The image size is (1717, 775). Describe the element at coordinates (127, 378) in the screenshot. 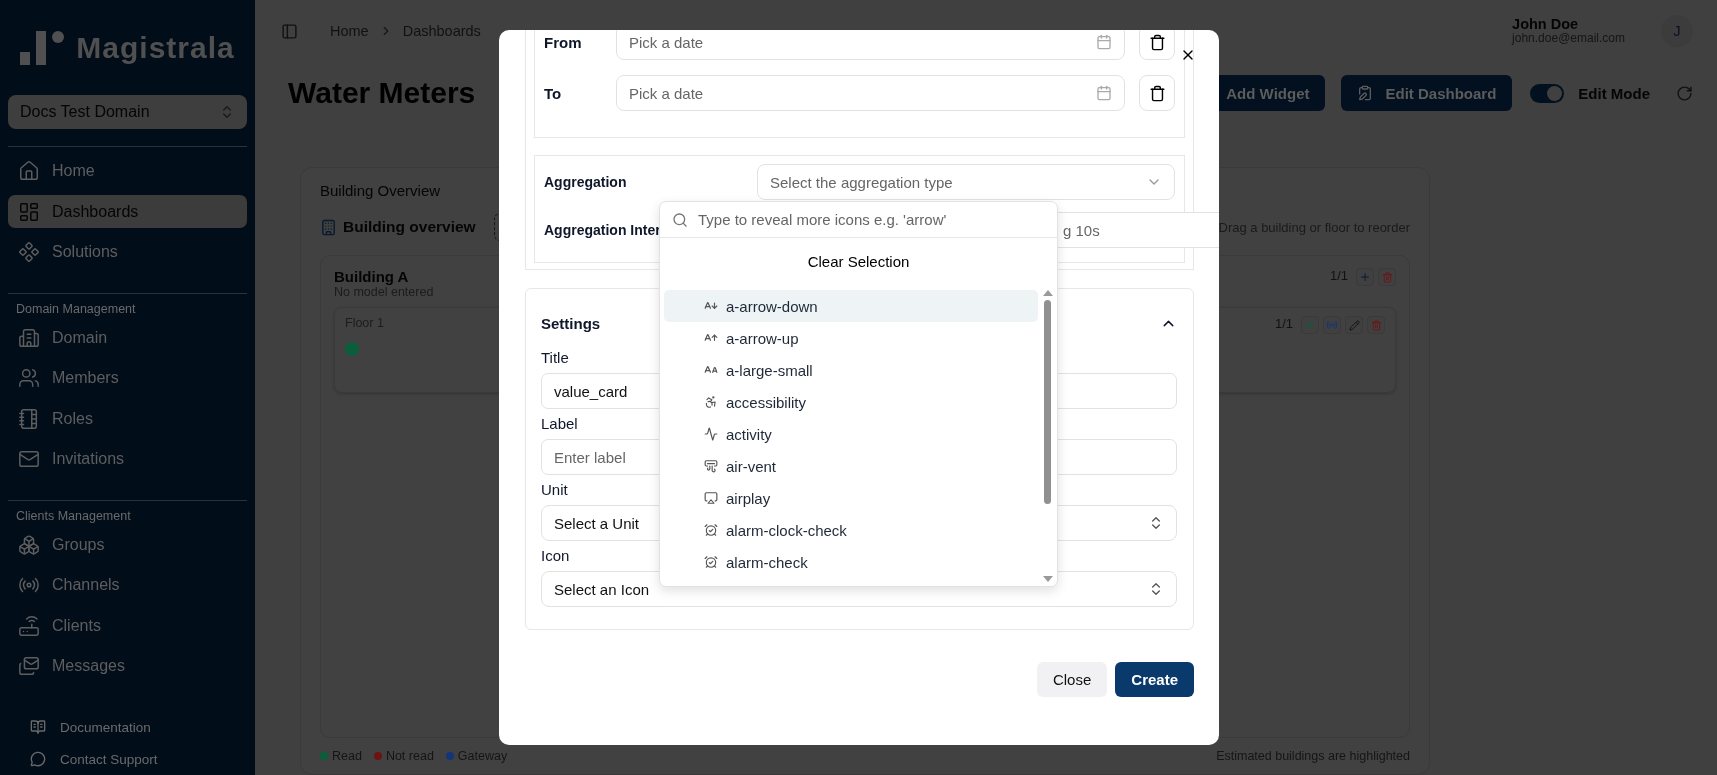

I see `nav-item: Members` at that location.